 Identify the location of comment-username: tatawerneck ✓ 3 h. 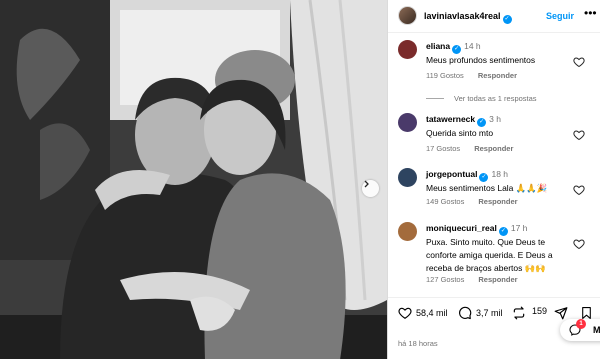
(463, 120).